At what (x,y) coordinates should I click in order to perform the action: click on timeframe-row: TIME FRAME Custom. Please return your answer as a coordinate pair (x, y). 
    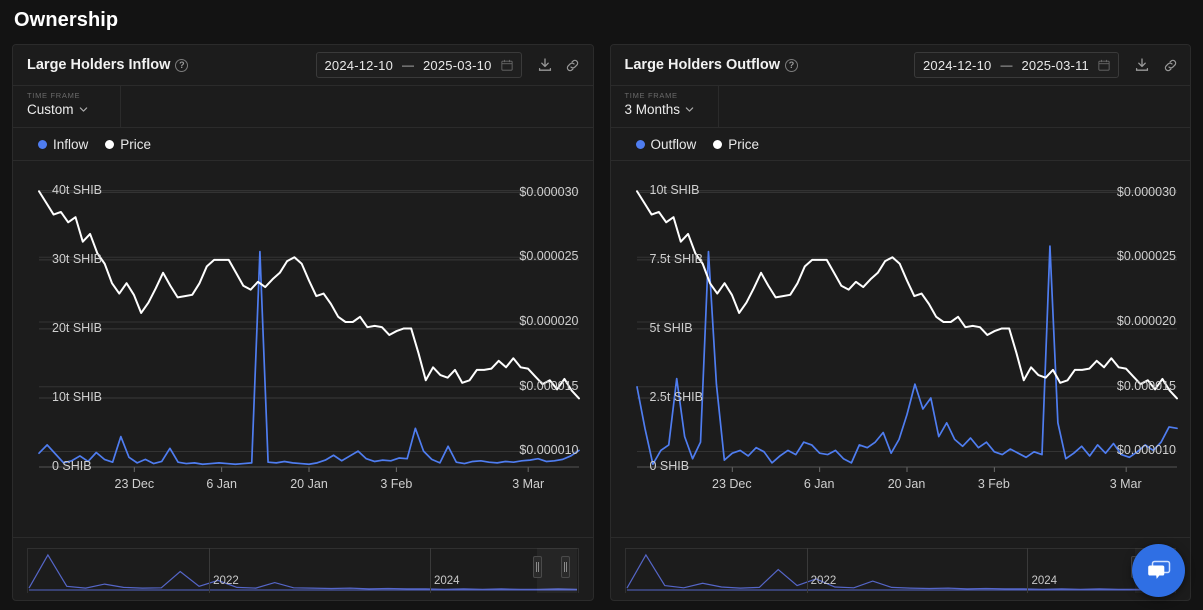
    Looking at the image, I should click on (303, 107).